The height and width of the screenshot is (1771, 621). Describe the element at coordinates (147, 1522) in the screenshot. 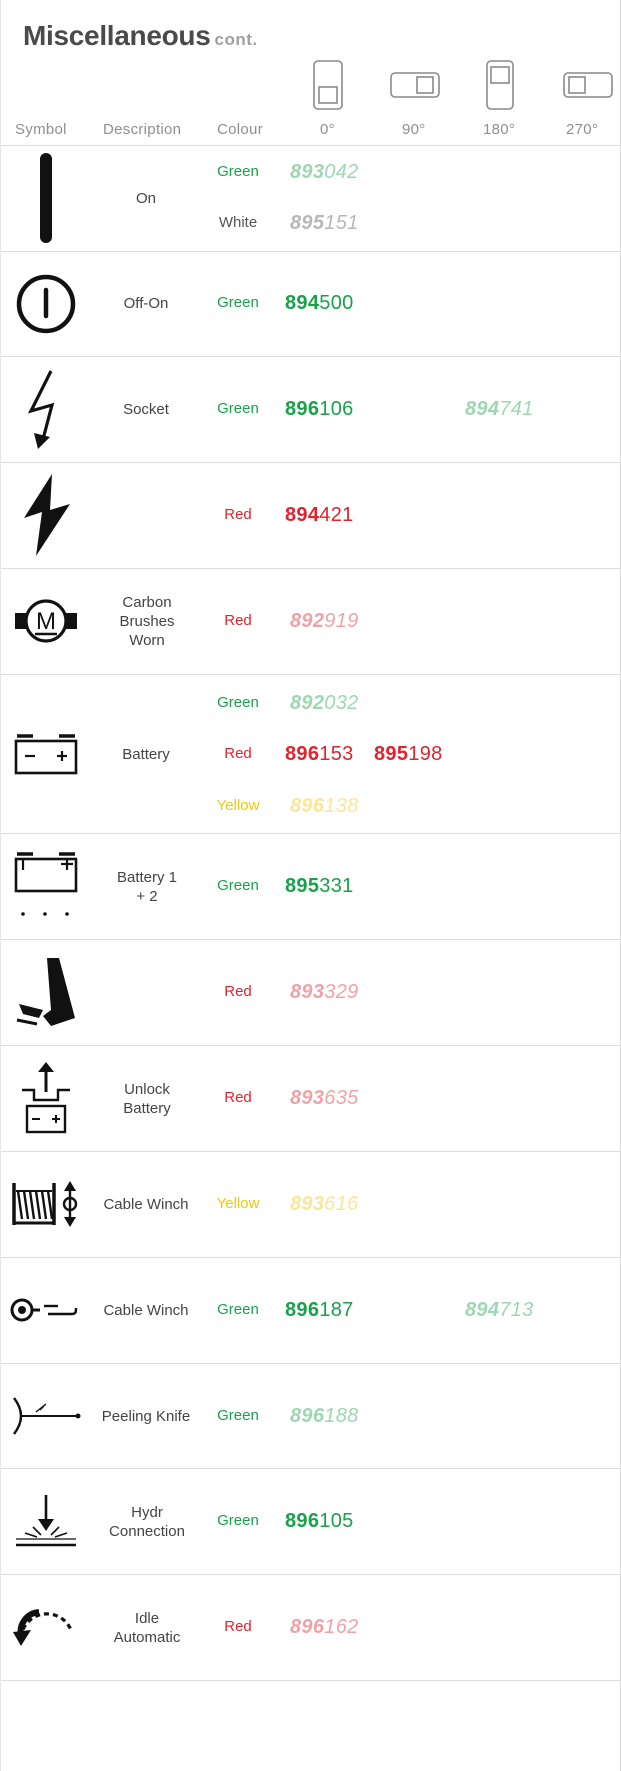

I see `row-description: Hydr Connection` at that location.